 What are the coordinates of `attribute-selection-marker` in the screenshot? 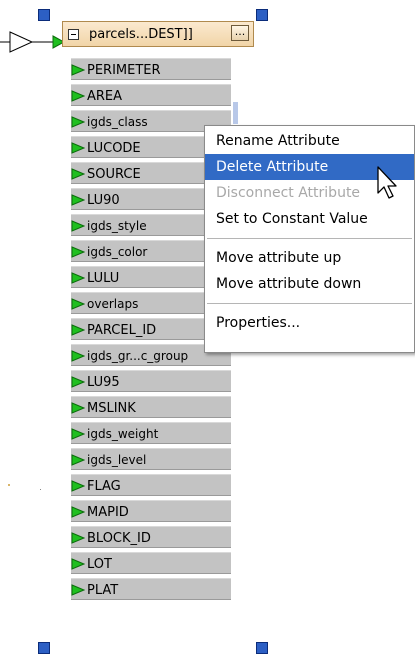 It's located at (235, 113).